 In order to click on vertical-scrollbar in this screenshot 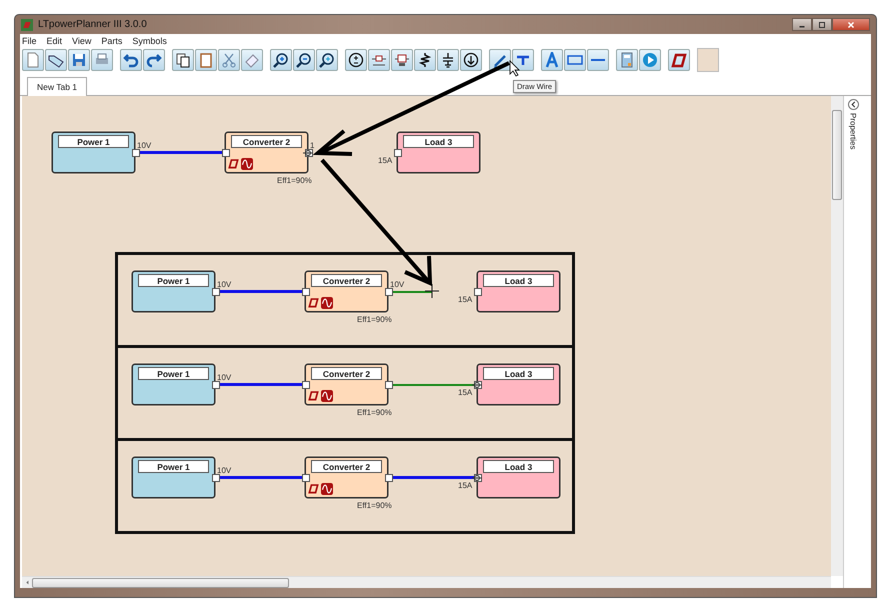, I will do `click(837, 336)`.